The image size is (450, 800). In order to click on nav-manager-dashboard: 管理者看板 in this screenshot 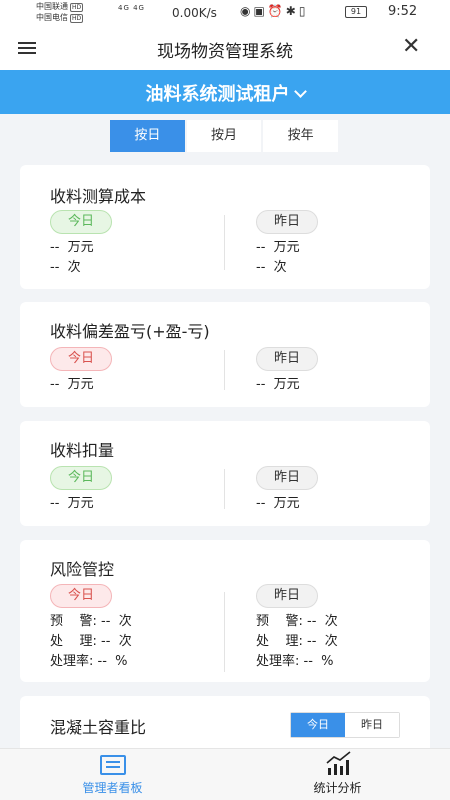, I will do `click(112, 774)`.